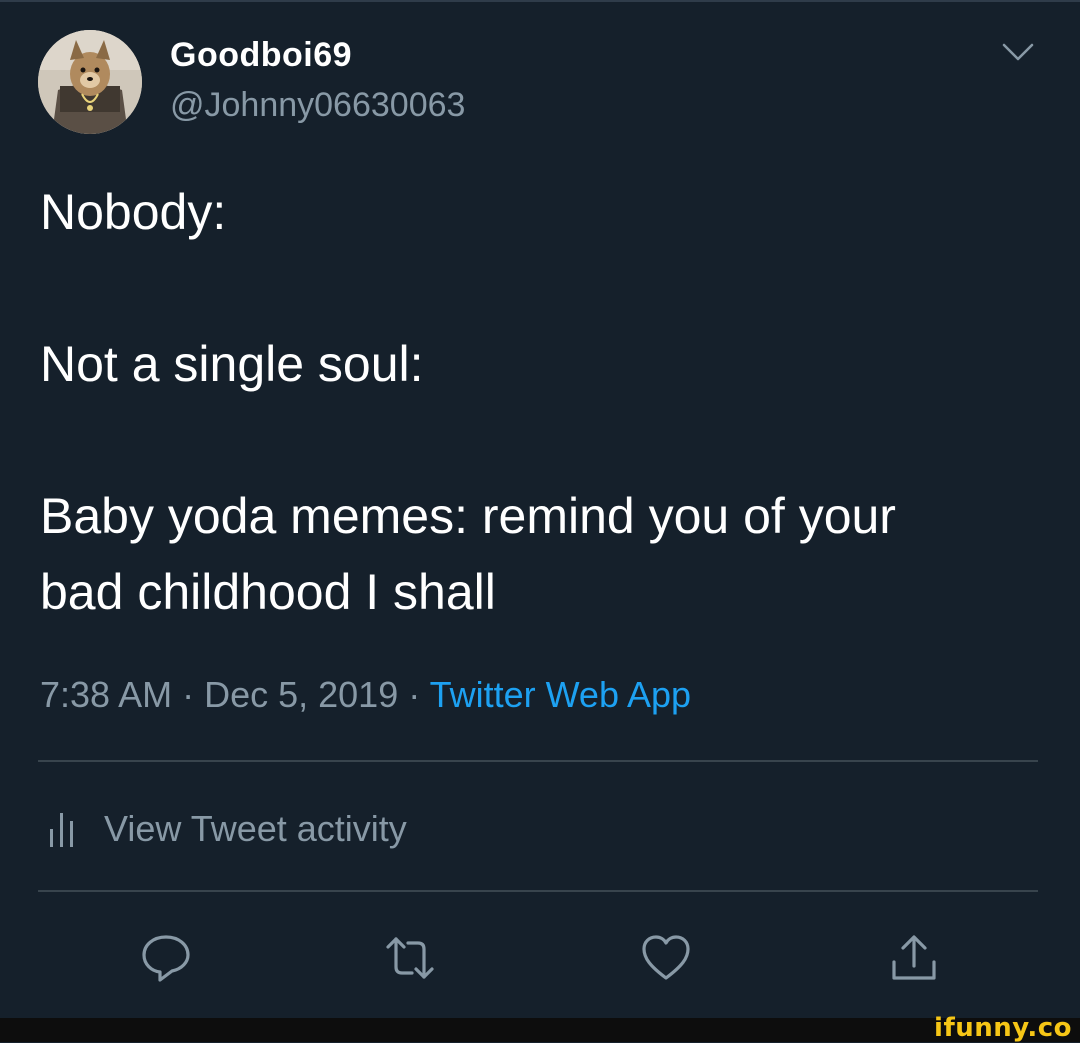 The image size is (1080, 1043). Describe the element at coordinates (232, 364) in the screenshot. I see `tweet-line: Not a single soul:` at that location.